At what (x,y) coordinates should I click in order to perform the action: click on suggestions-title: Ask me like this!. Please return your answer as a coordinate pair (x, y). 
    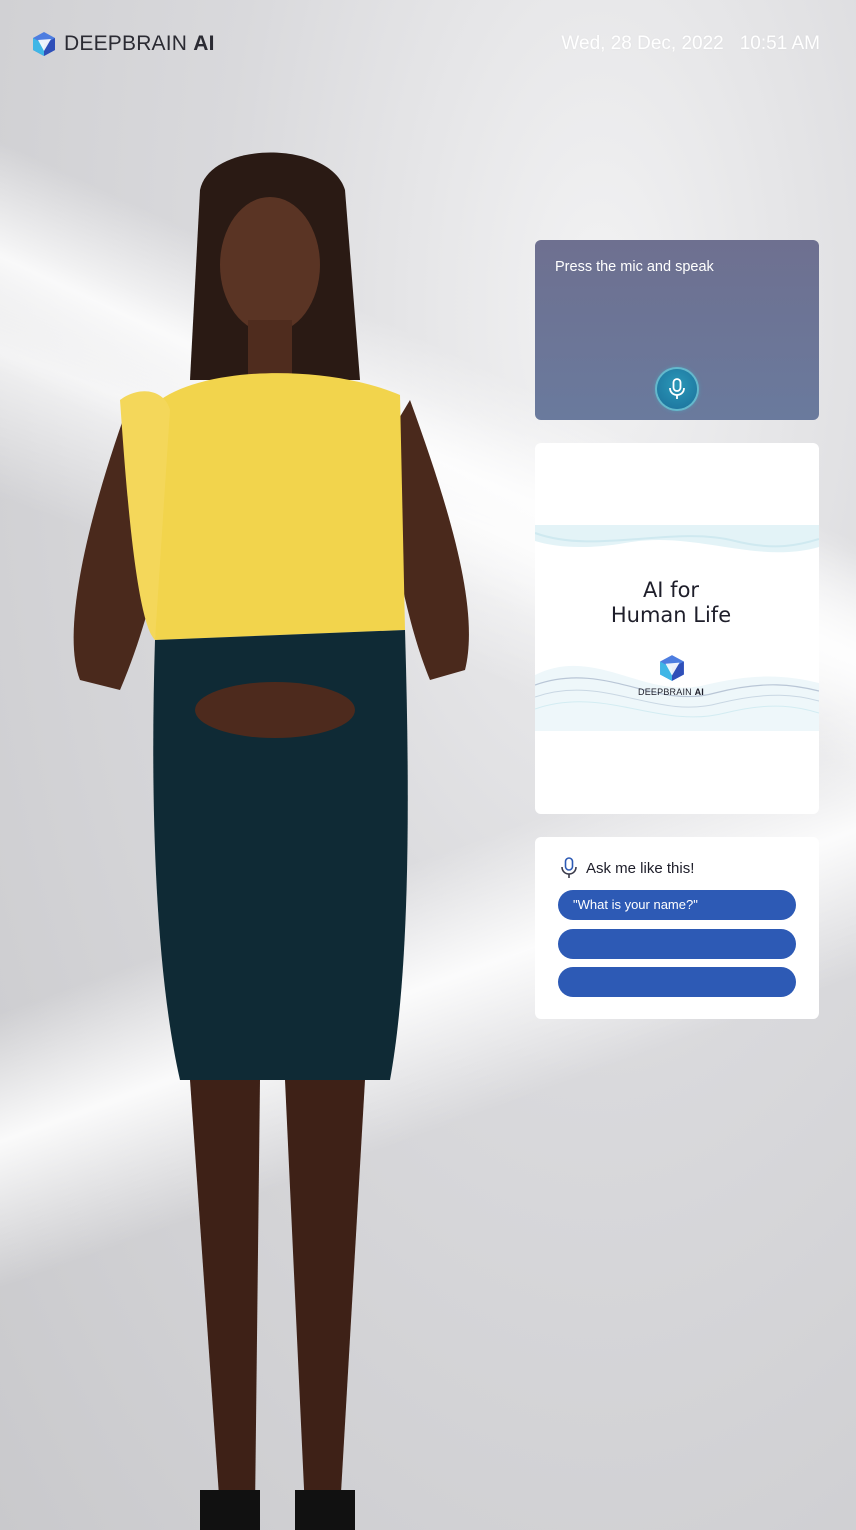
    Looking at the image, I should click on (640, 868).